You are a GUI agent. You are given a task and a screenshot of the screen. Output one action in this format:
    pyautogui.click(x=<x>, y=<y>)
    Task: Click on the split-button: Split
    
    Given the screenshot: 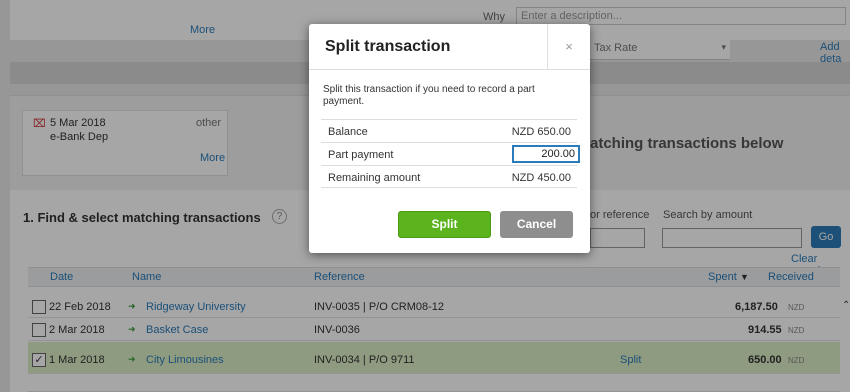 What is the action you would take?
    pyautogui.click(x=444, y=224)
    